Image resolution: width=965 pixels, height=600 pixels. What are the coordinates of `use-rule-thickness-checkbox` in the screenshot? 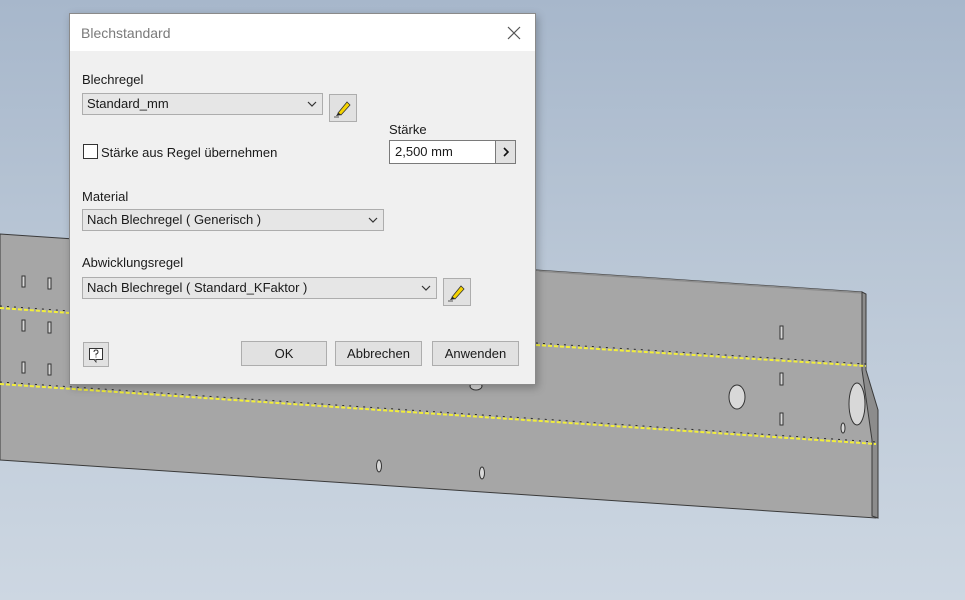 It's located at (90, 151).